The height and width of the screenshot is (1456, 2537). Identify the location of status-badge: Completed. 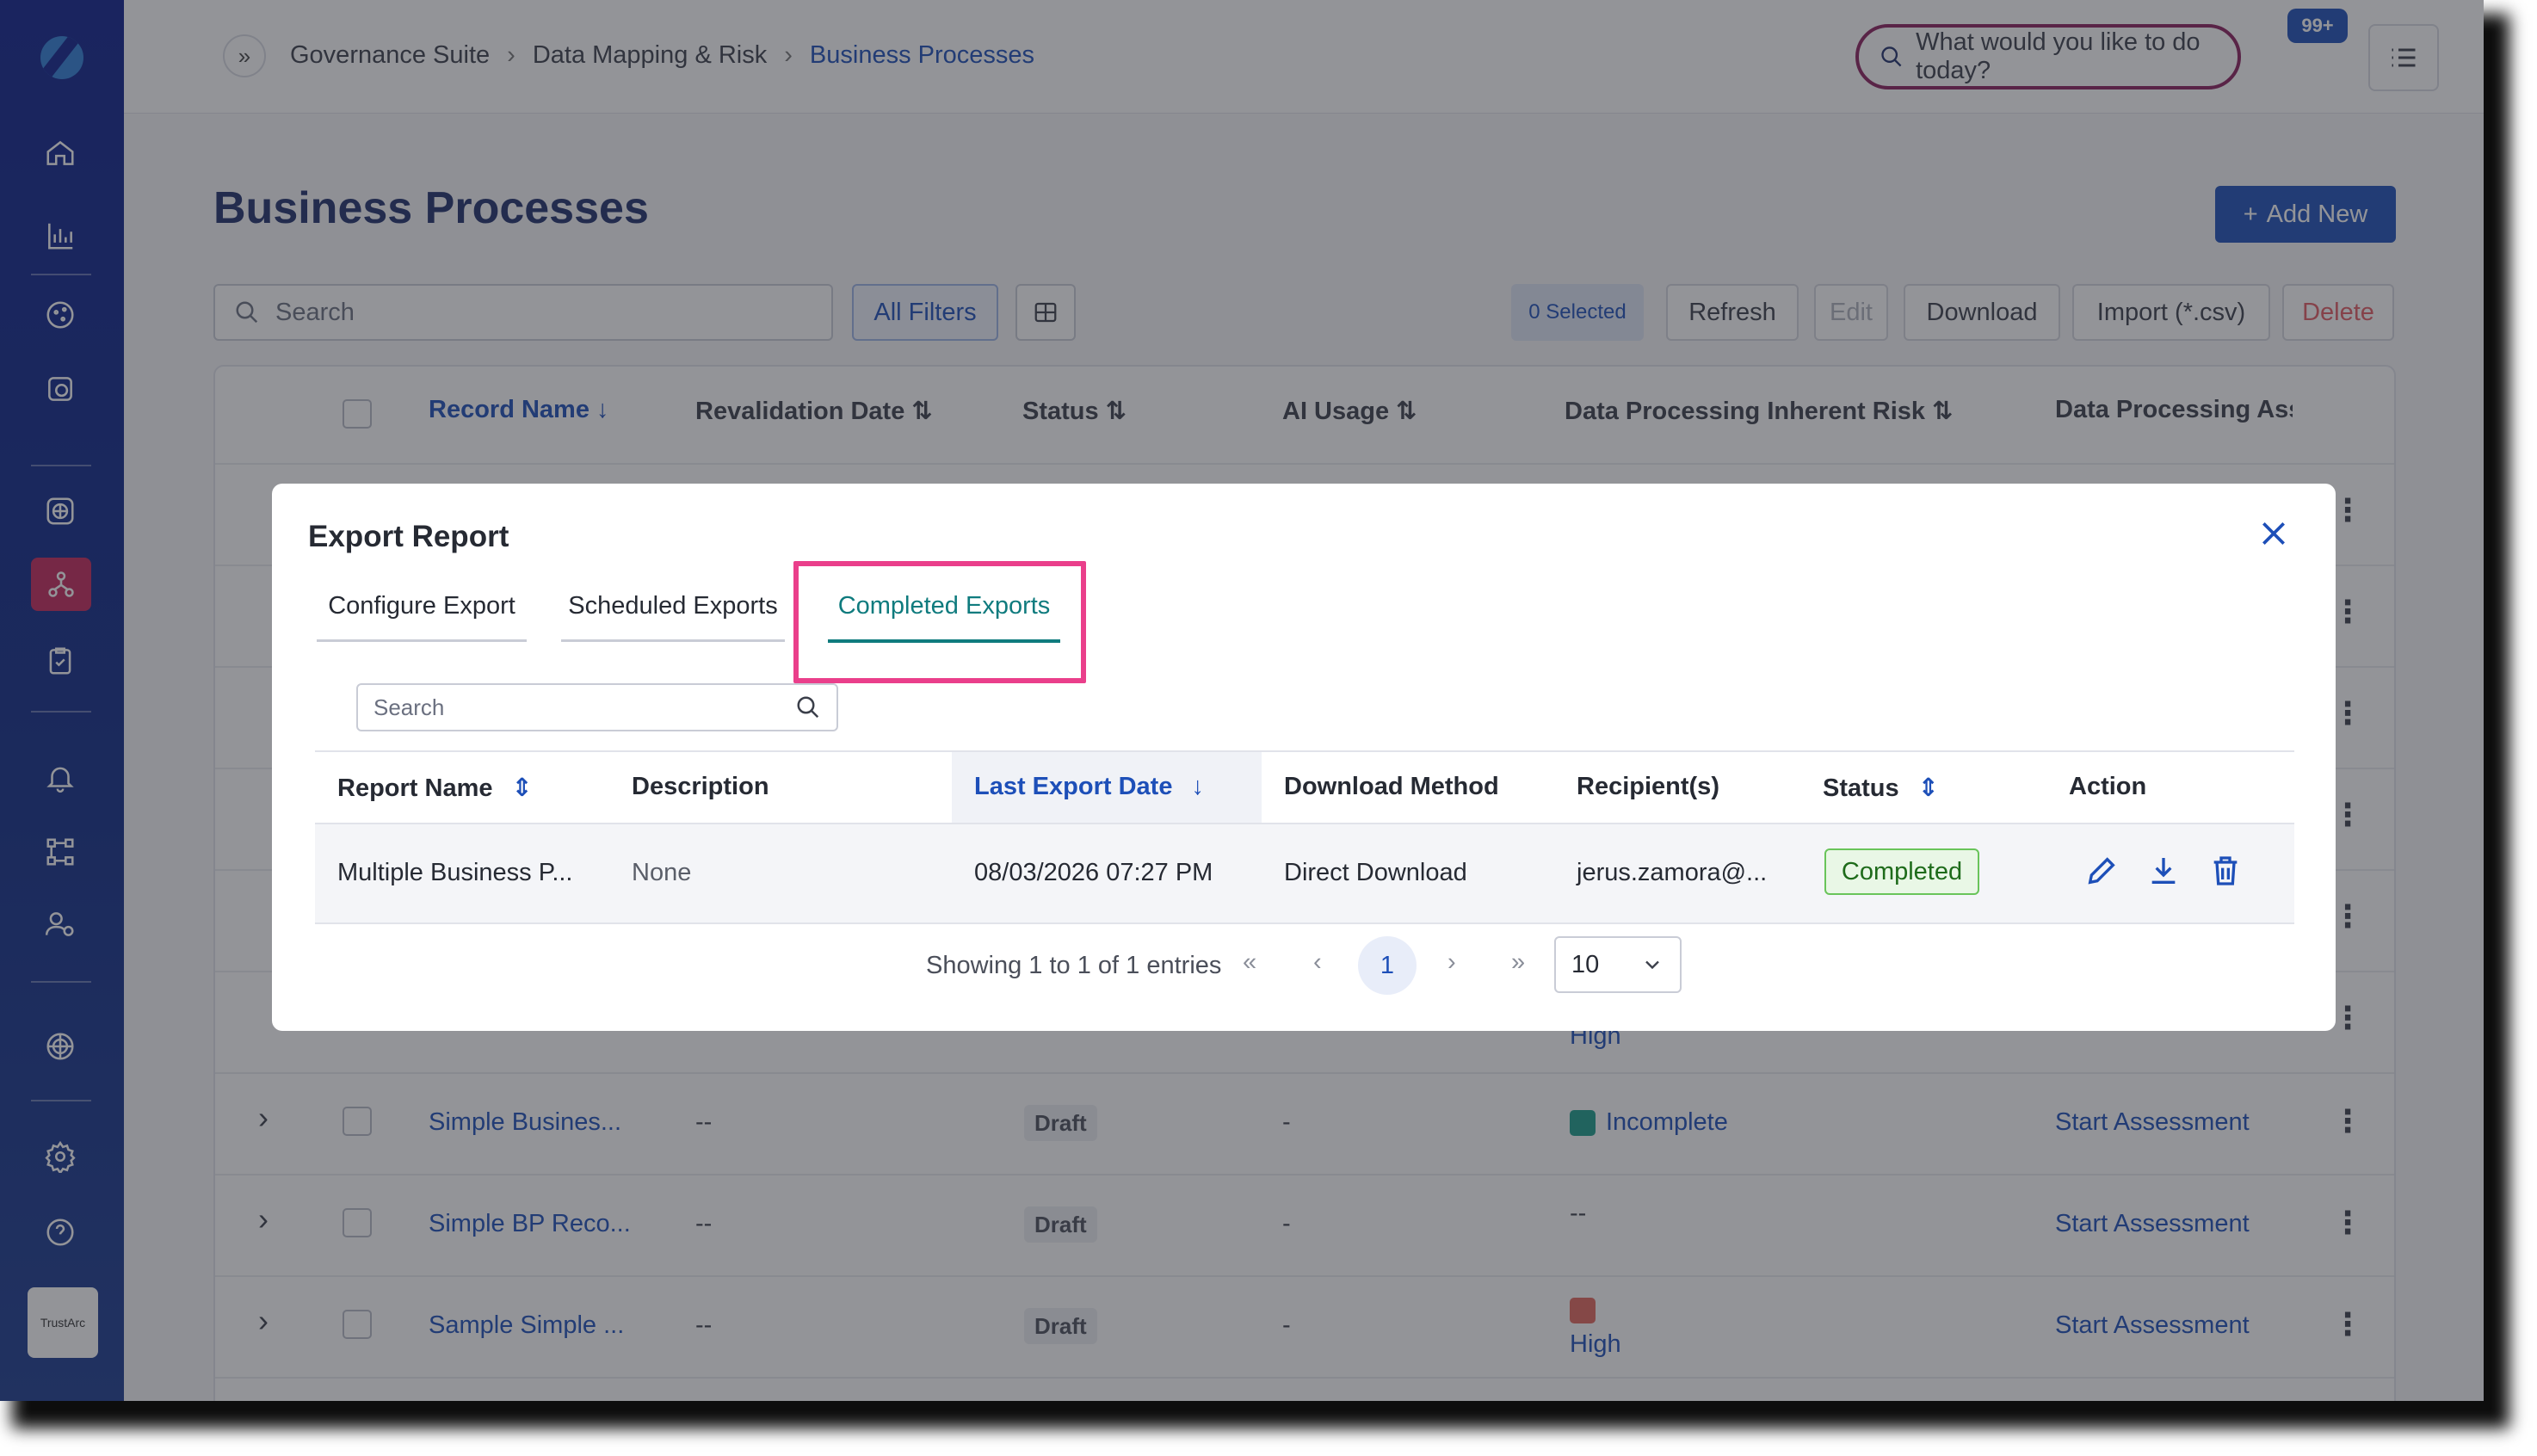
(1901, 872).